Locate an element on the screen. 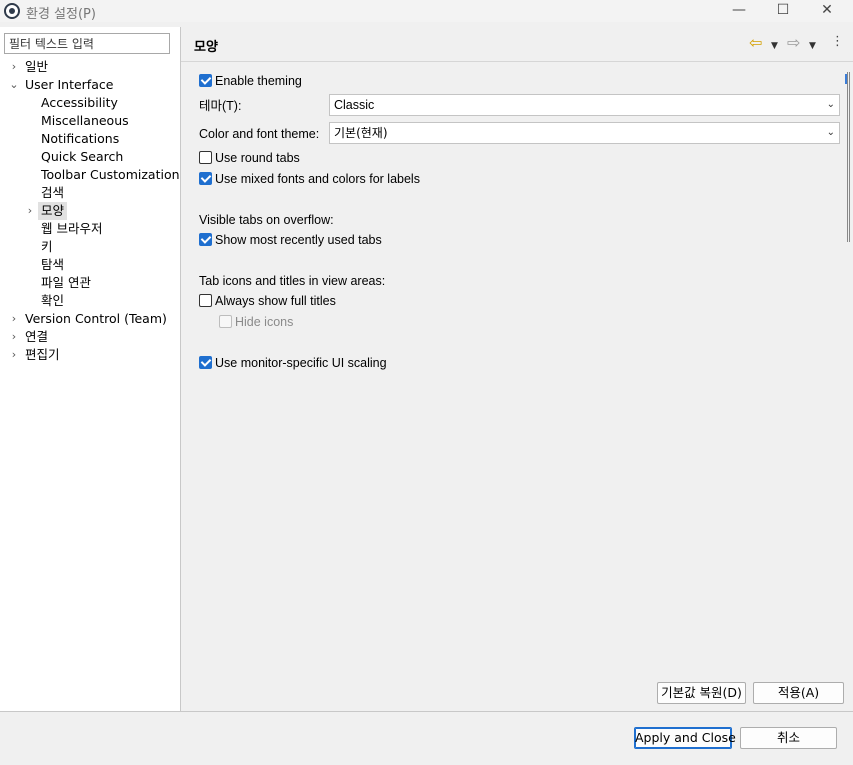 The width and height of the screenshot is (853, 765). tree-item: Notifications is located at coordinates (90, 139).